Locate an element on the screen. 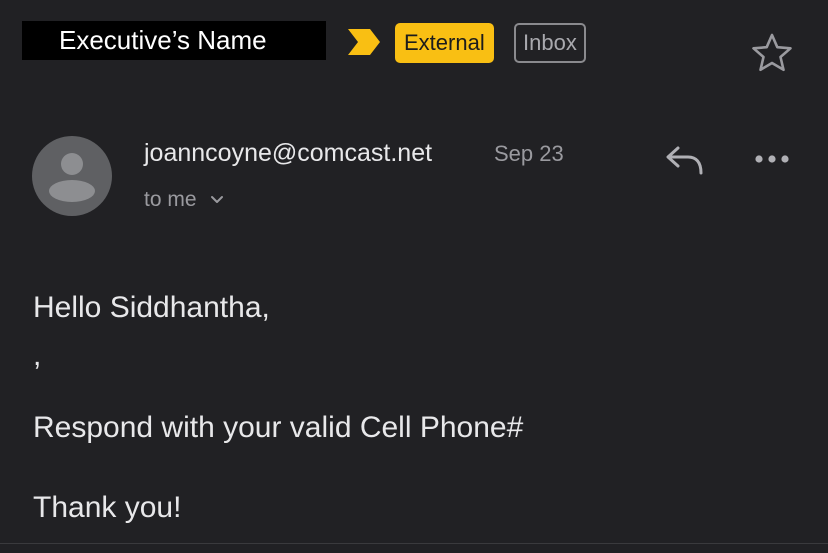 The image size is (828, 553). importance-marker-icon is located at coordinates (364, 42).